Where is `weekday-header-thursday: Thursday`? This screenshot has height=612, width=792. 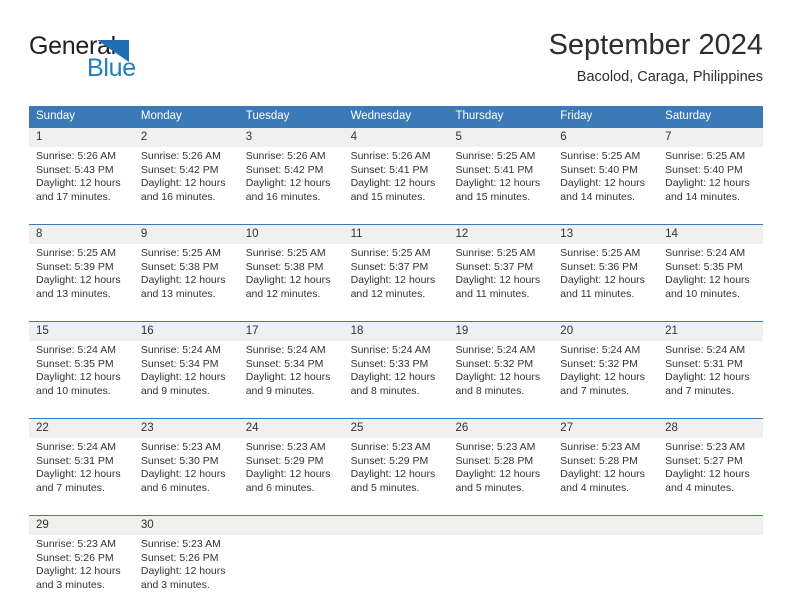
weekday-header-thursday: Thursday is located at coordinates (479, 116).